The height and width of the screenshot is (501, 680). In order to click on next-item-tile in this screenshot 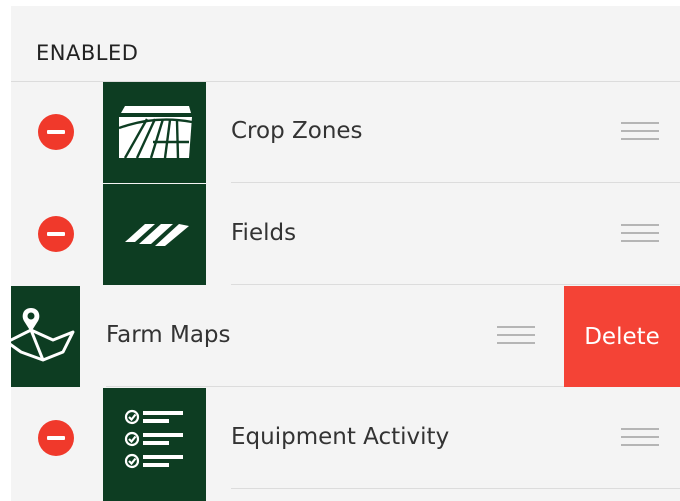, I will do `click(154, 494)`.